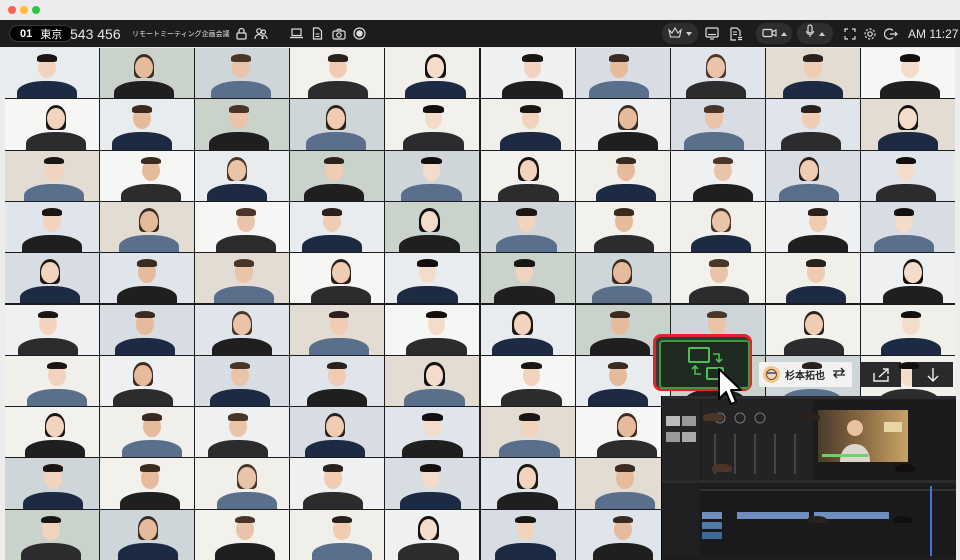  Describe the element at coordinates (890, 33) in the screenshot. I see `exit-icon` at that location.